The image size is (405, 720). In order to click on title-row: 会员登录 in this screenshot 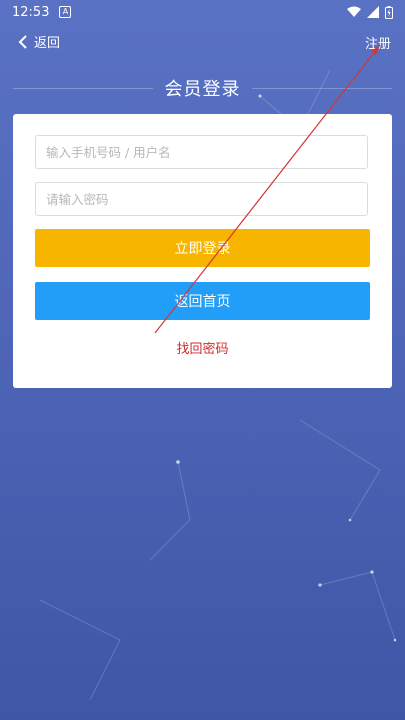, I will do `click(202, 88)`.